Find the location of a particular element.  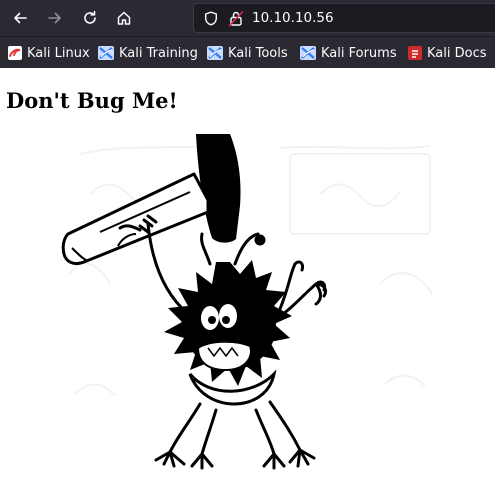

kali-linux-icon is located at coordinates (15, 53).